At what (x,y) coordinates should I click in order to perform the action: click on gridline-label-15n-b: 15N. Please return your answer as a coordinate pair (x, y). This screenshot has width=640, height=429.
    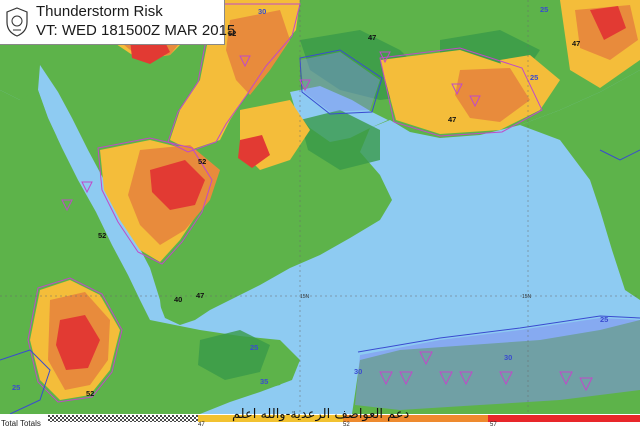
    Looking at the image, I should click on (527, 297).